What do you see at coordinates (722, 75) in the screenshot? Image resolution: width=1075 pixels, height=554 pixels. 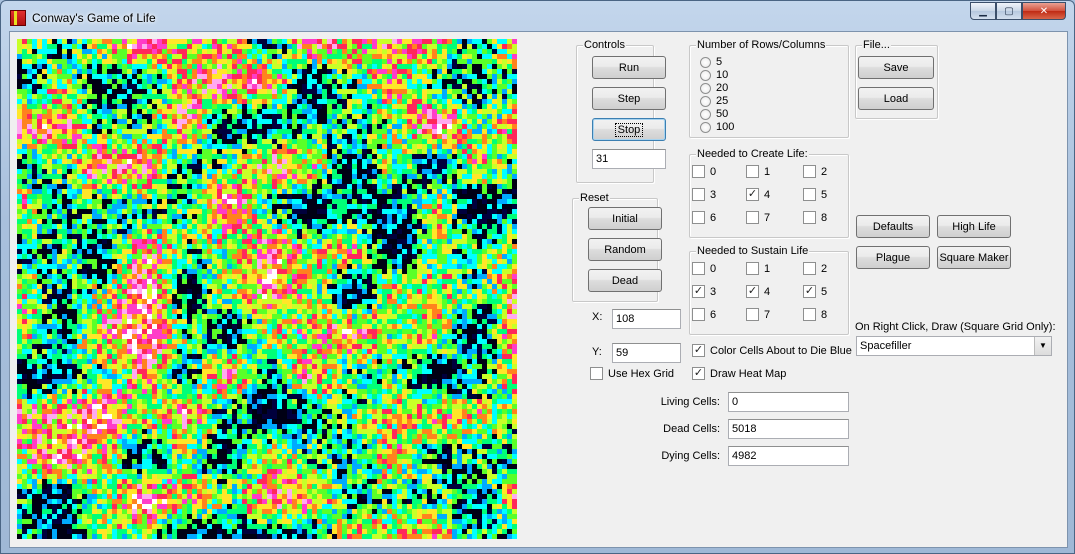 I see `rows-columns-option-label: 10` at bounding box center [722, 75].